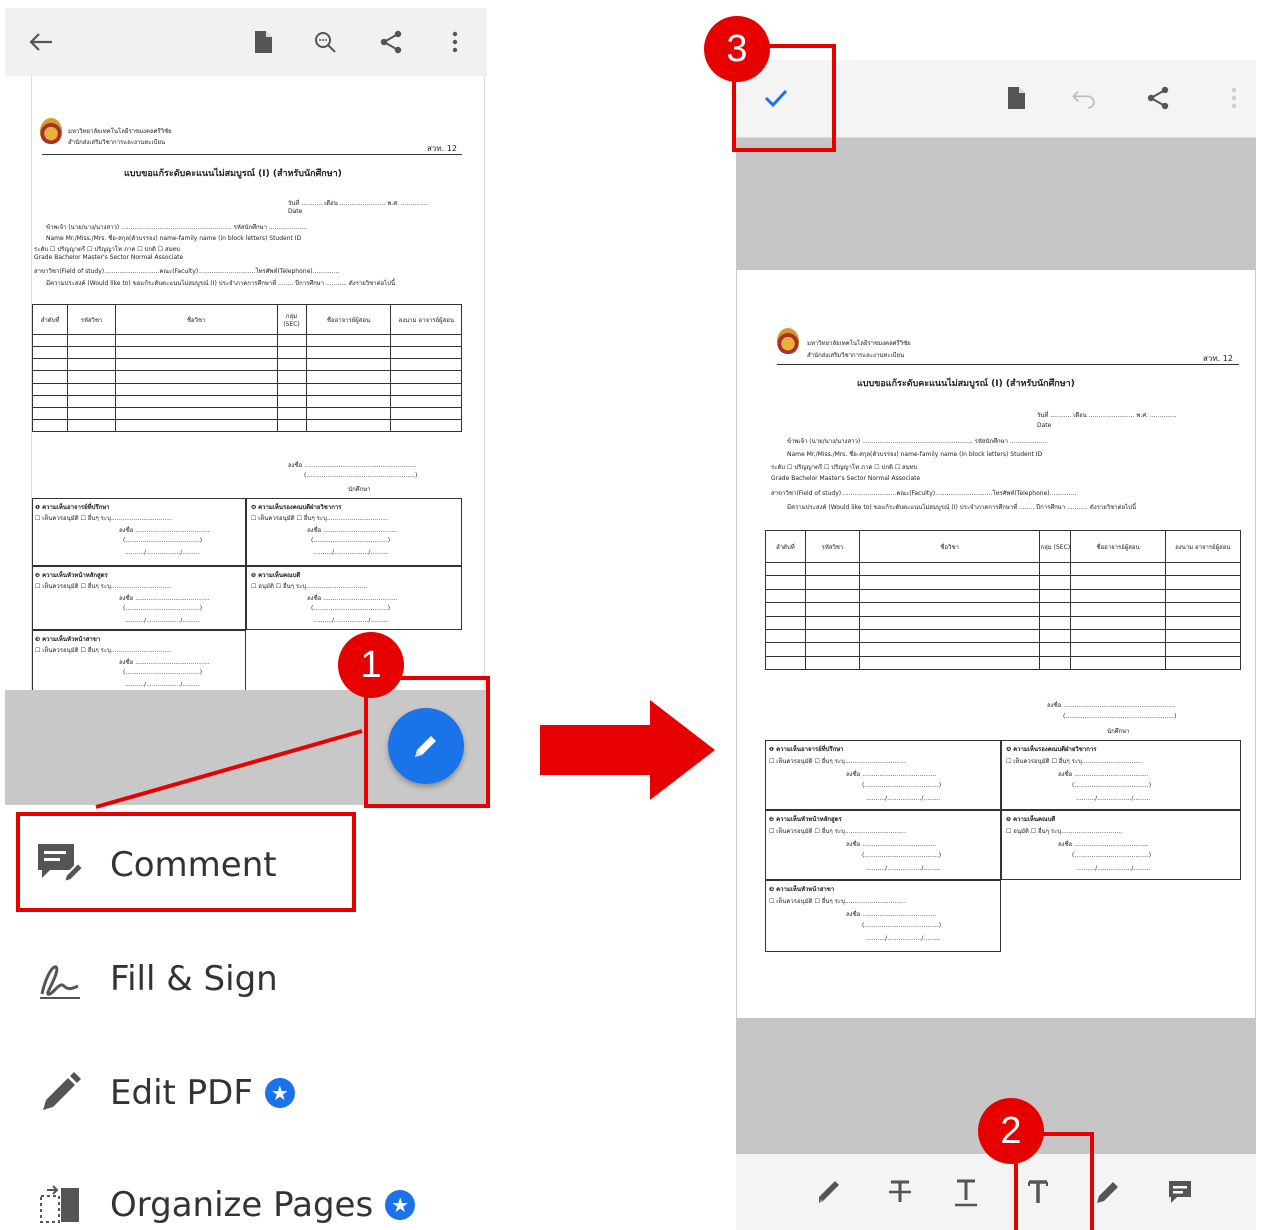  What do you see at coordinates (325, 42) in the screenshot?
I see `search-icon` at bounding box center [325, 42].